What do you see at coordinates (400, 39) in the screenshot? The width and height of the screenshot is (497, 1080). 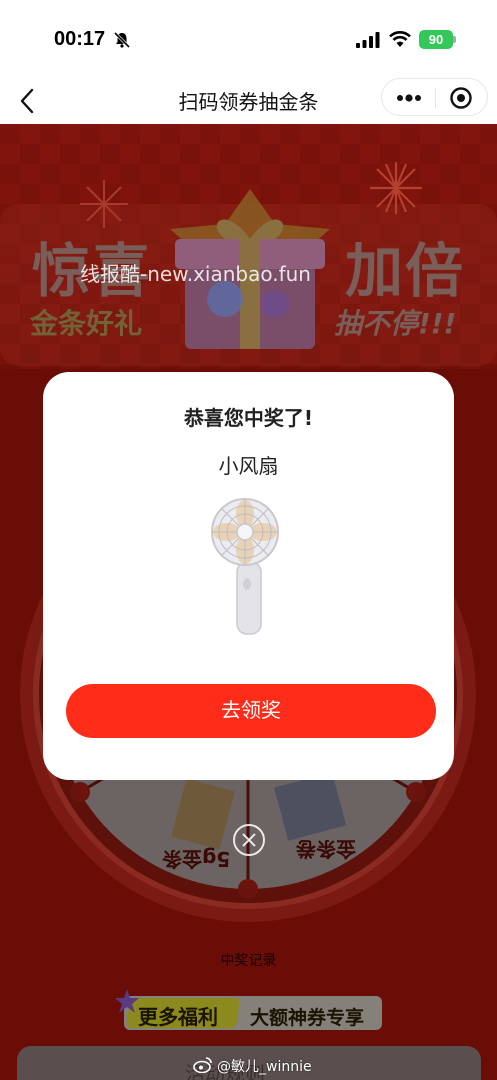 I see `wifi-icon` at bounding box center [400, 39].